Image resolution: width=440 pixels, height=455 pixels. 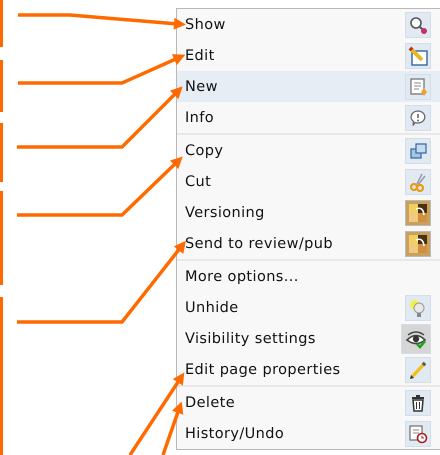 What do you see at coordinates (418, 118) in the screenshot?
I see `speech-bubble-icon` at bounding box center [418, 118].